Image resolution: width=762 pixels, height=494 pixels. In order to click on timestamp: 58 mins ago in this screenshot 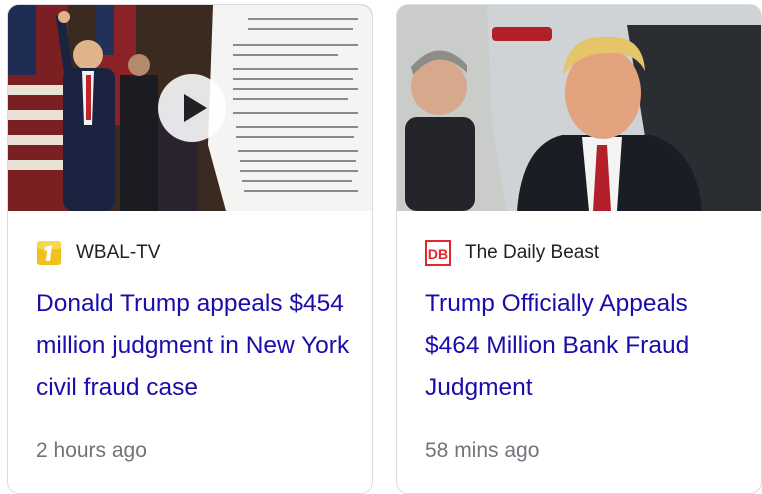, I will do `click(482, 450)`.